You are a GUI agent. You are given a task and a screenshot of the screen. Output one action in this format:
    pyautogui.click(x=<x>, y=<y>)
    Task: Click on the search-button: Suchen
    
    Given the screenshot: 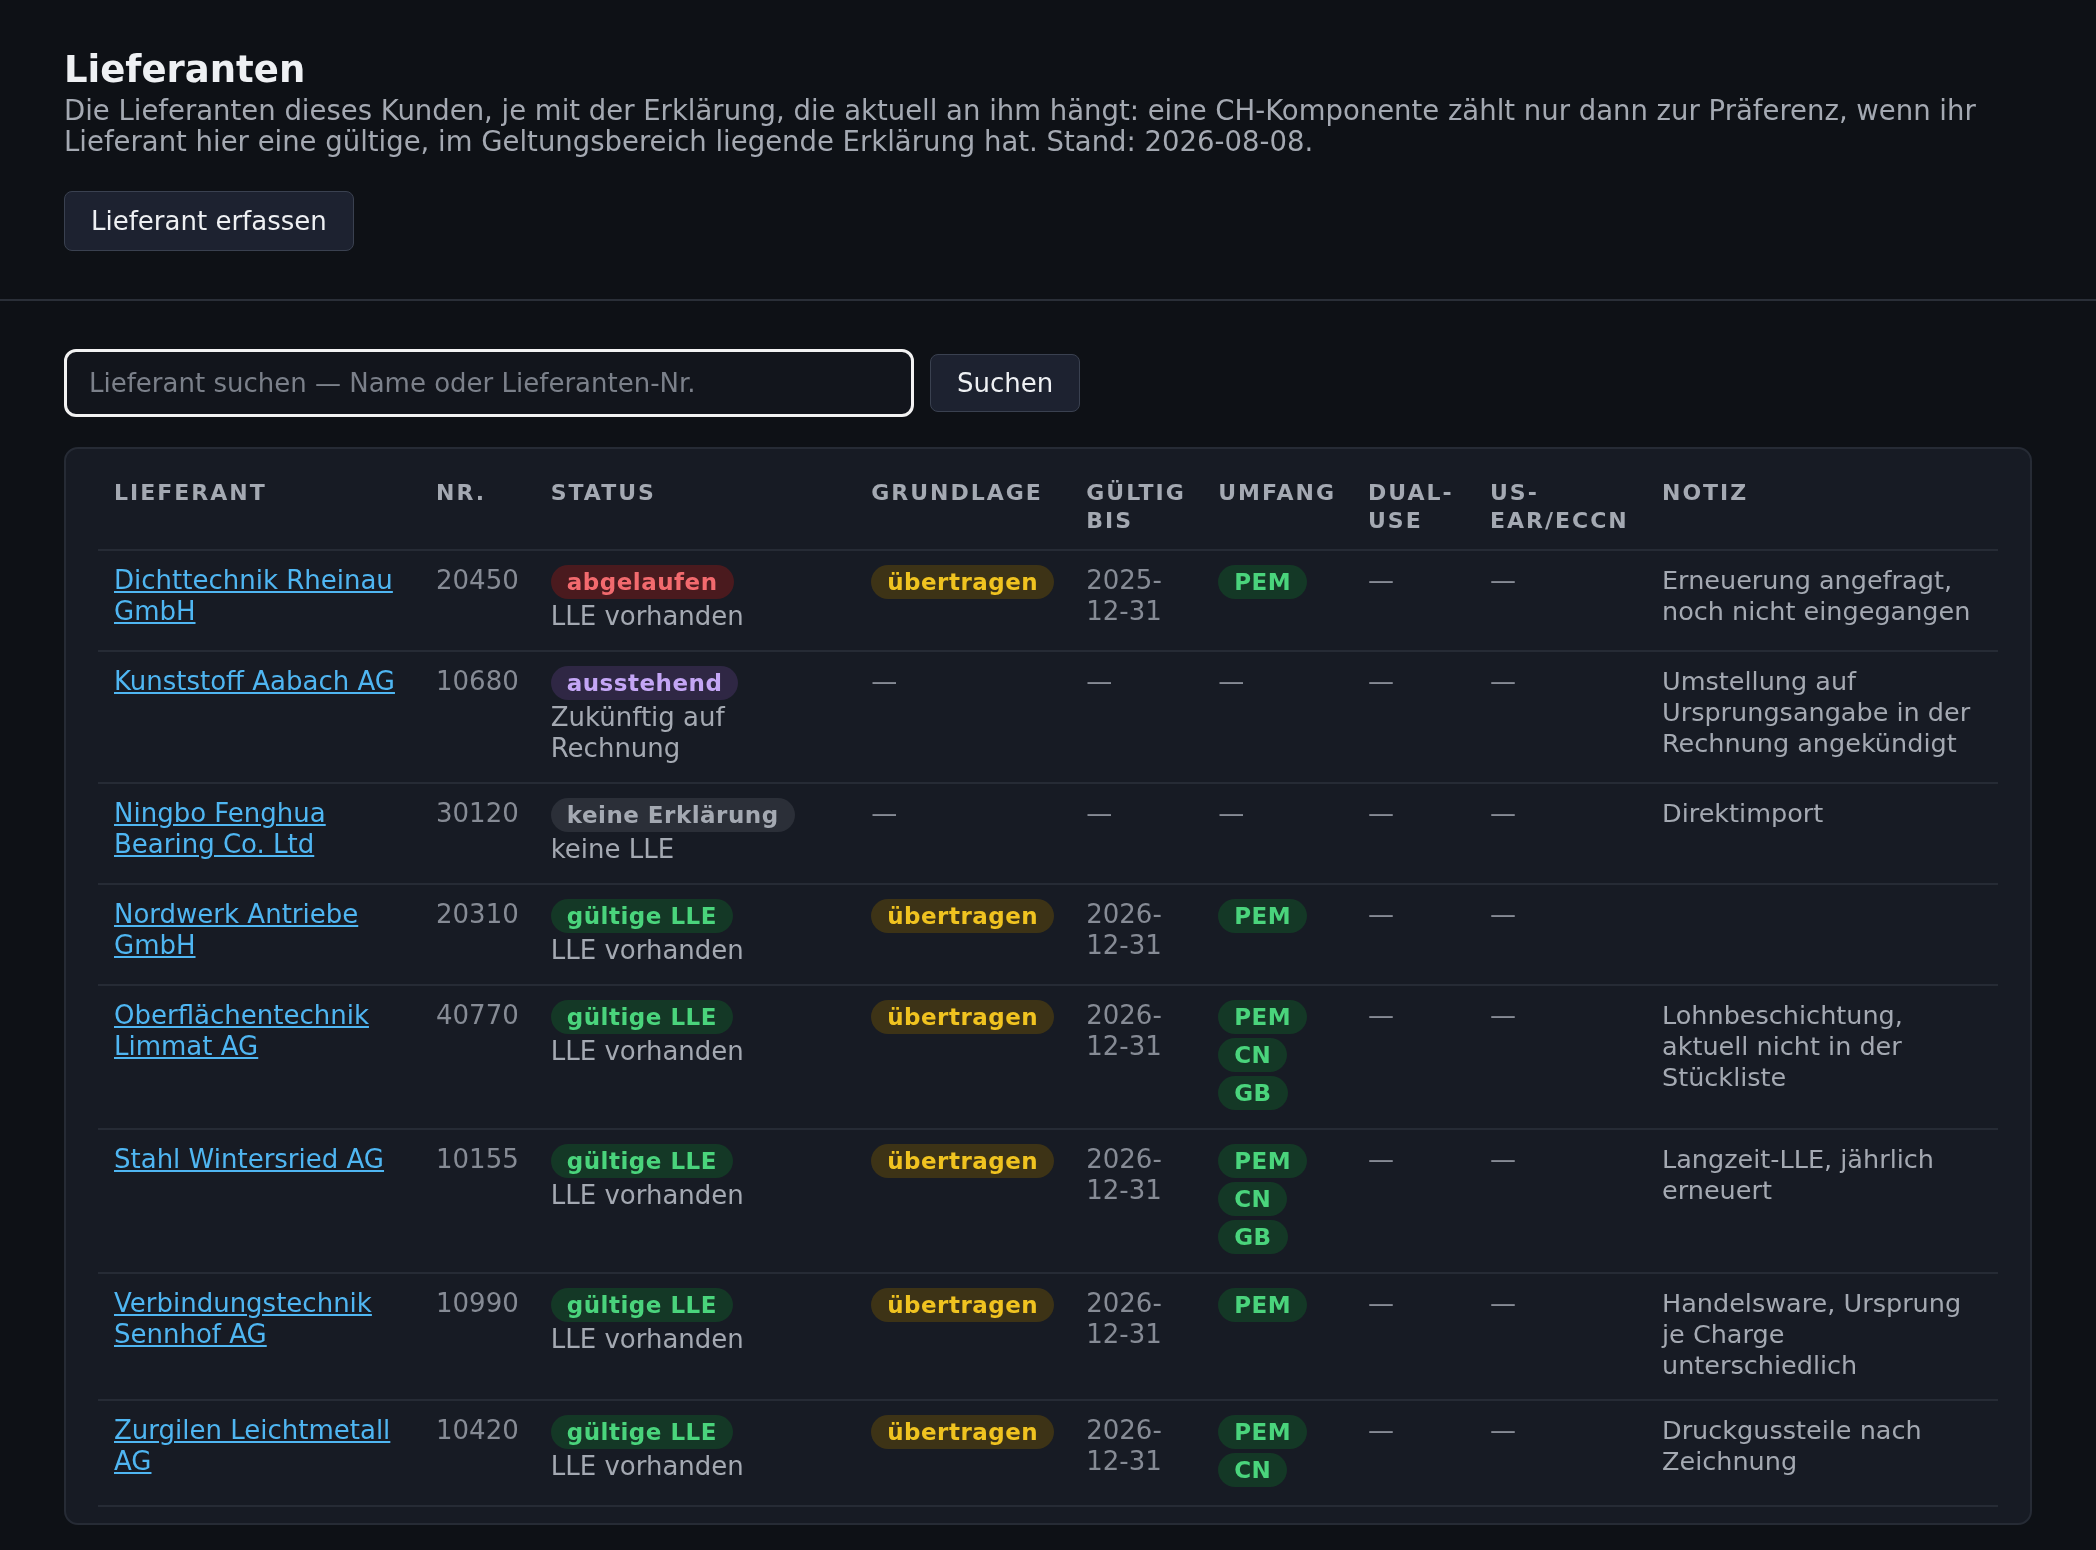 What is the action you would take?
    pyautogui.click(x=1005, y=383)
    